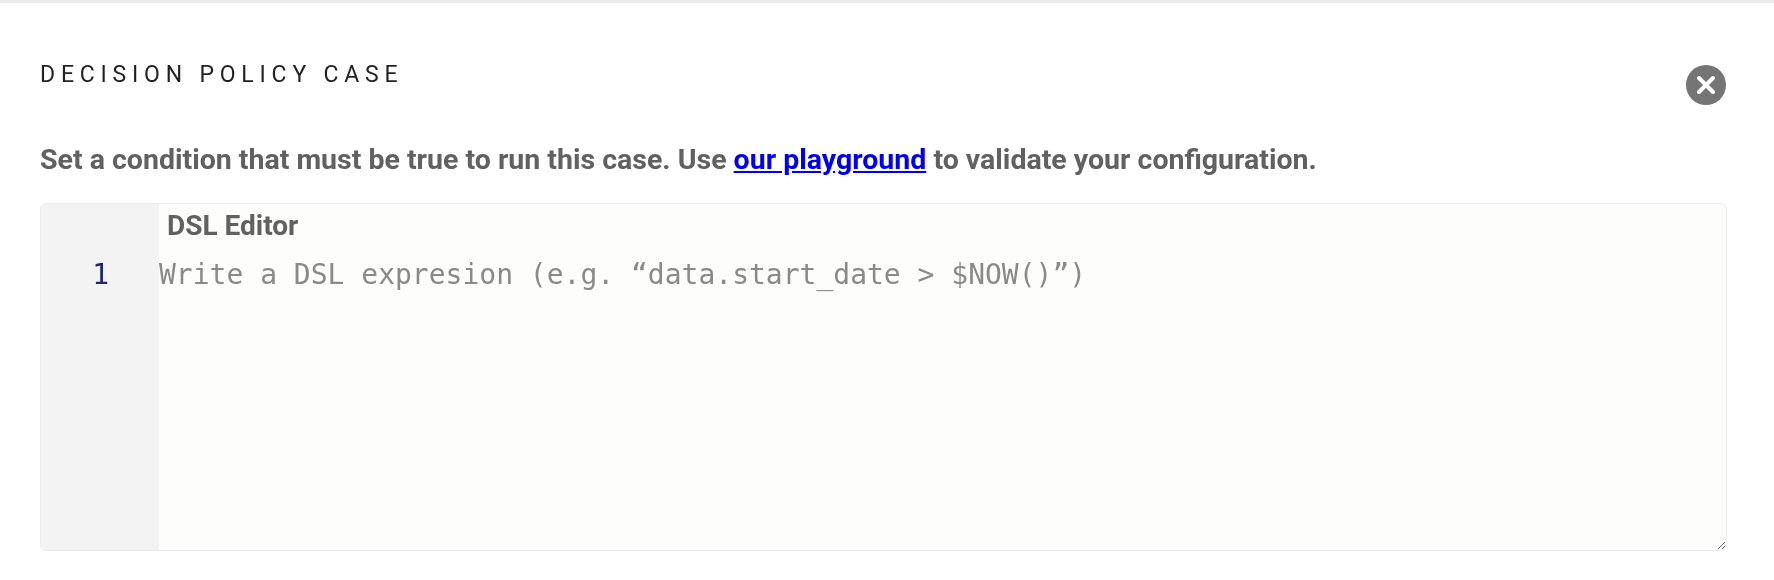 The height and width of the screenshot is (580, 1774). What do you see at coordinates (222, 74) in the screenshot?
I see `dialog-title: DECISION POLICY CASE` at bounding box center [222, 74].